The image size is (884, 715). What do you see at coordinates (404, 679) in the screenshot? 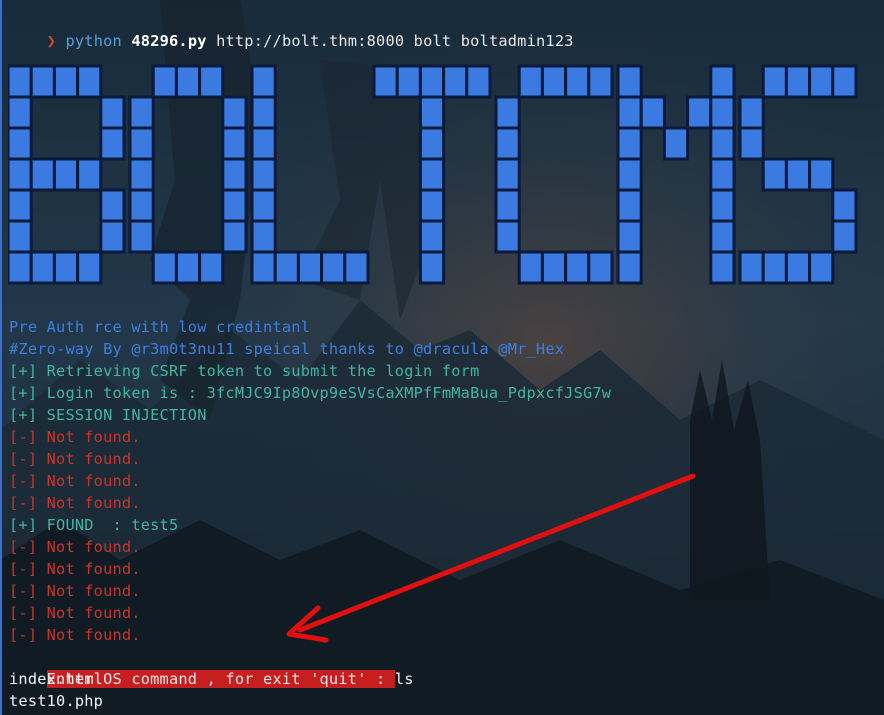
I see `os-command-input: ls` at bounding box center [404, 679].